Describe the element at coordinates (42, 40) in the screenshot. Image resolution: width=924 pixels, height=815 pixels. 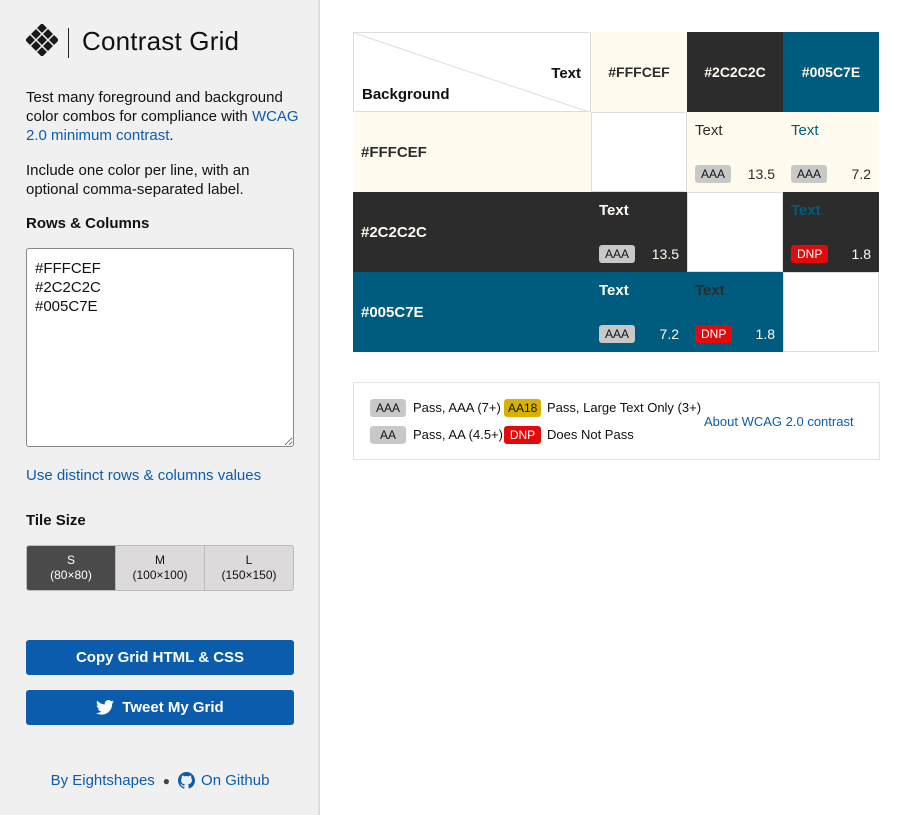
I see `contrast-grid-logo-icon` at that location.